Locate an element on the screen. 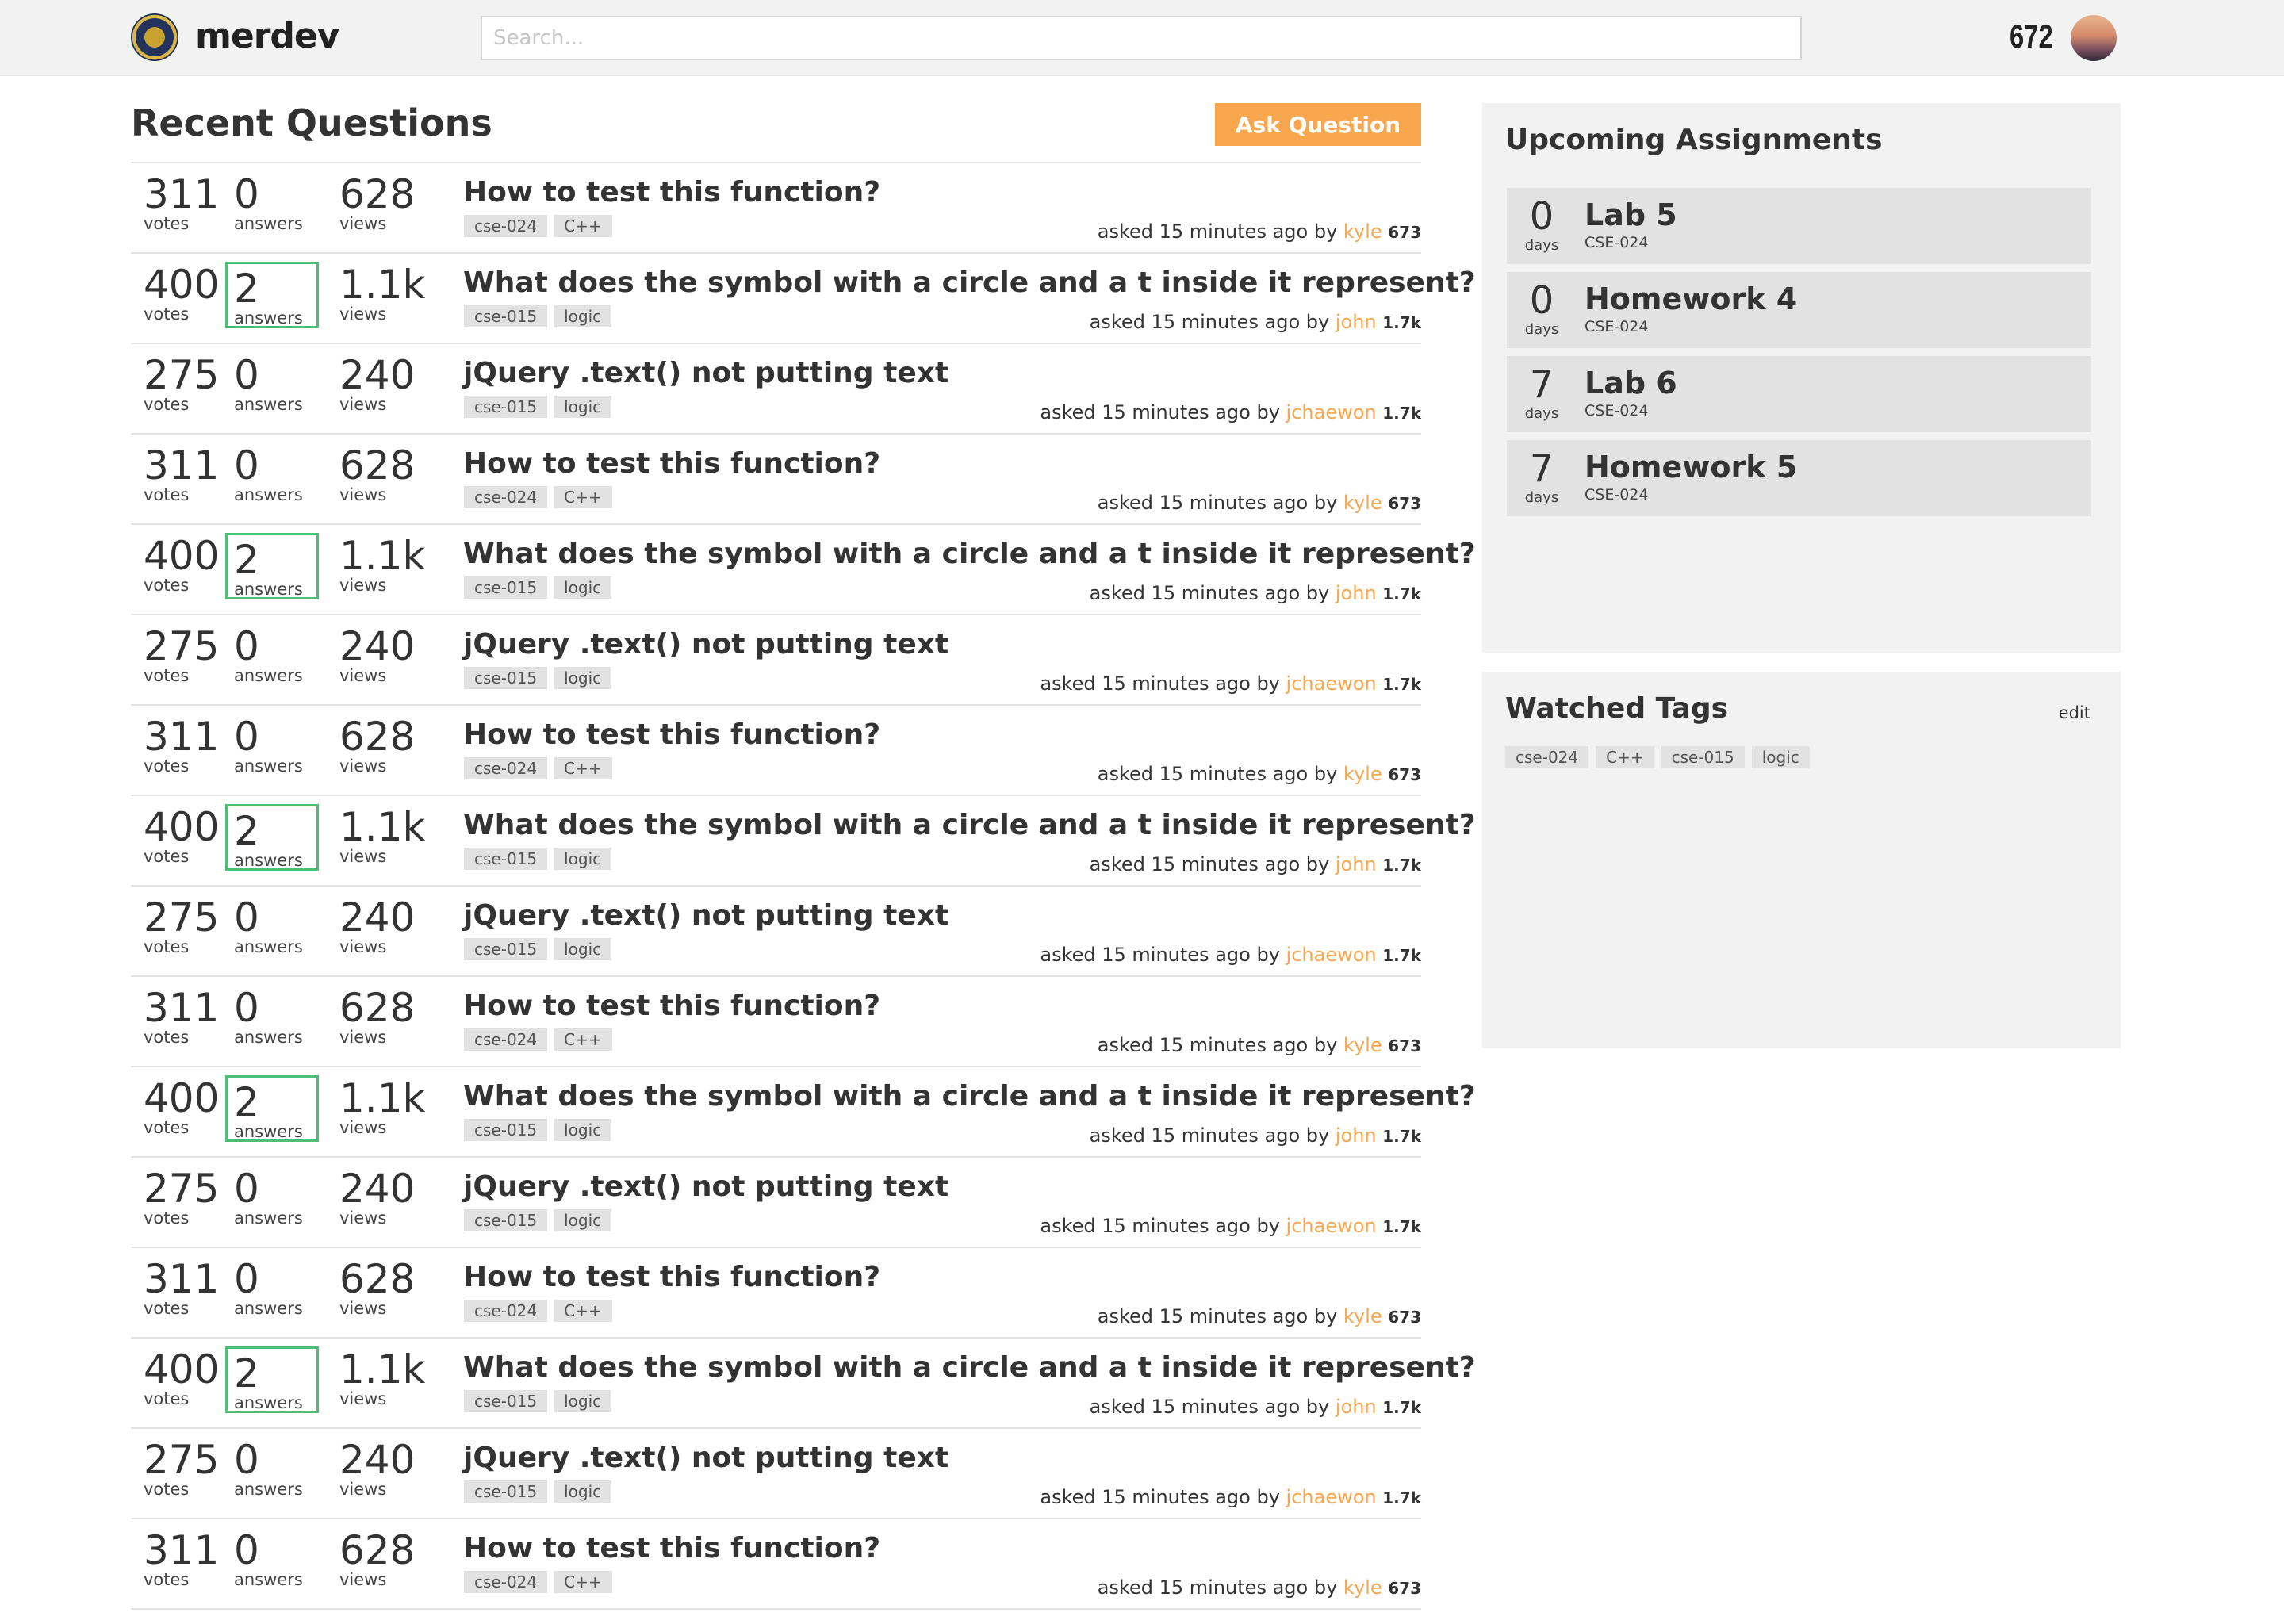 This screenshot has width=2284, height=1624. seal-logo-icon is located at coordinates (154, 37).